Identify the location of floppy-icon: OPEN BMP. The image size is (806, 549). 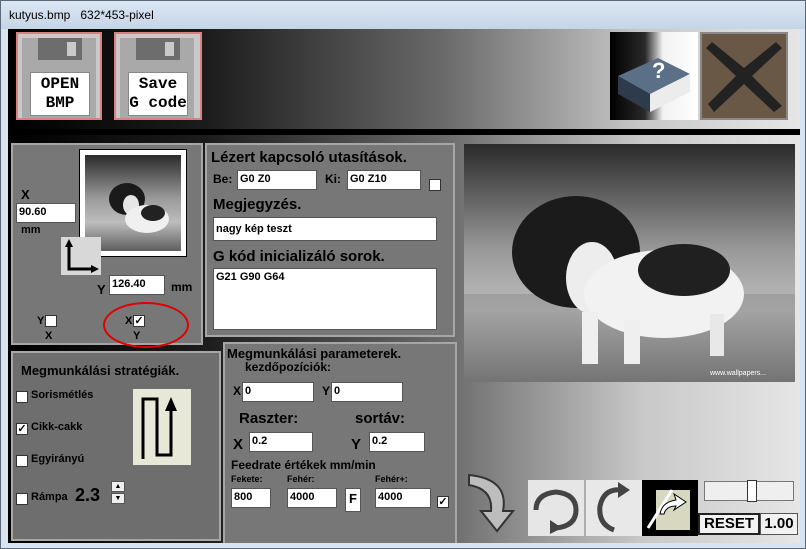
(59, 78).